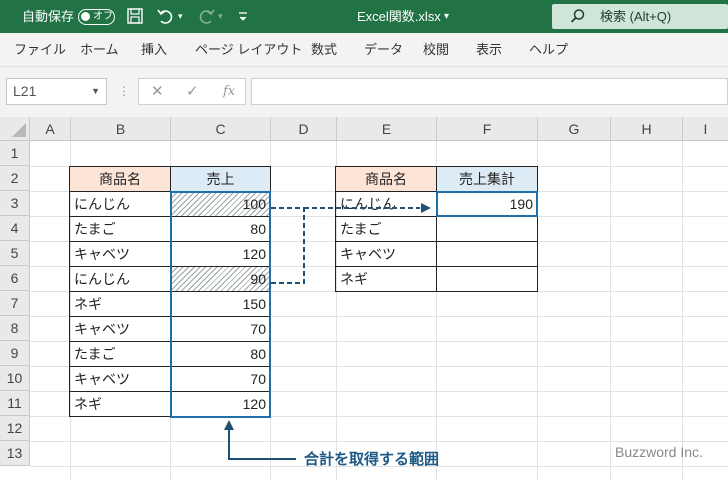  I want to click on search-box: 検索 (Alt+Q), so click(640, 16).